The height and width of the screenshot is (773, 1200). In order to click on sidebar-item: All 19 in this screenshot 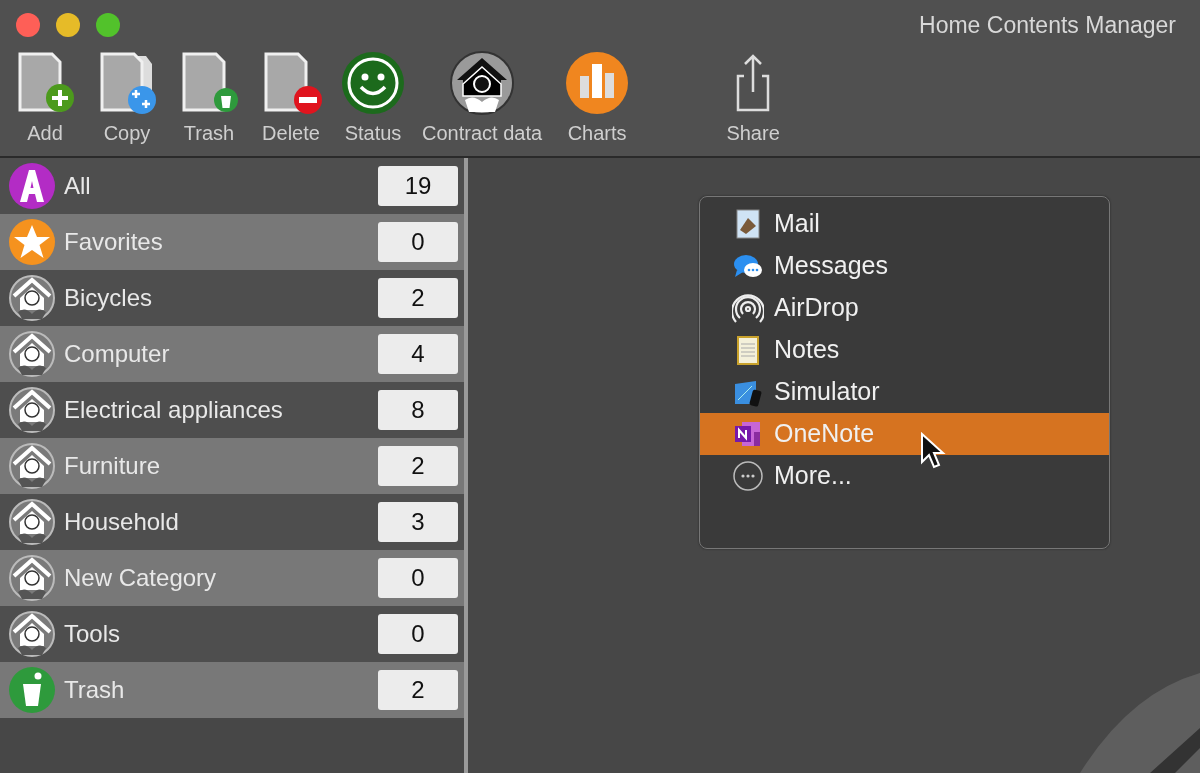, I will do `click(232, 186)`.